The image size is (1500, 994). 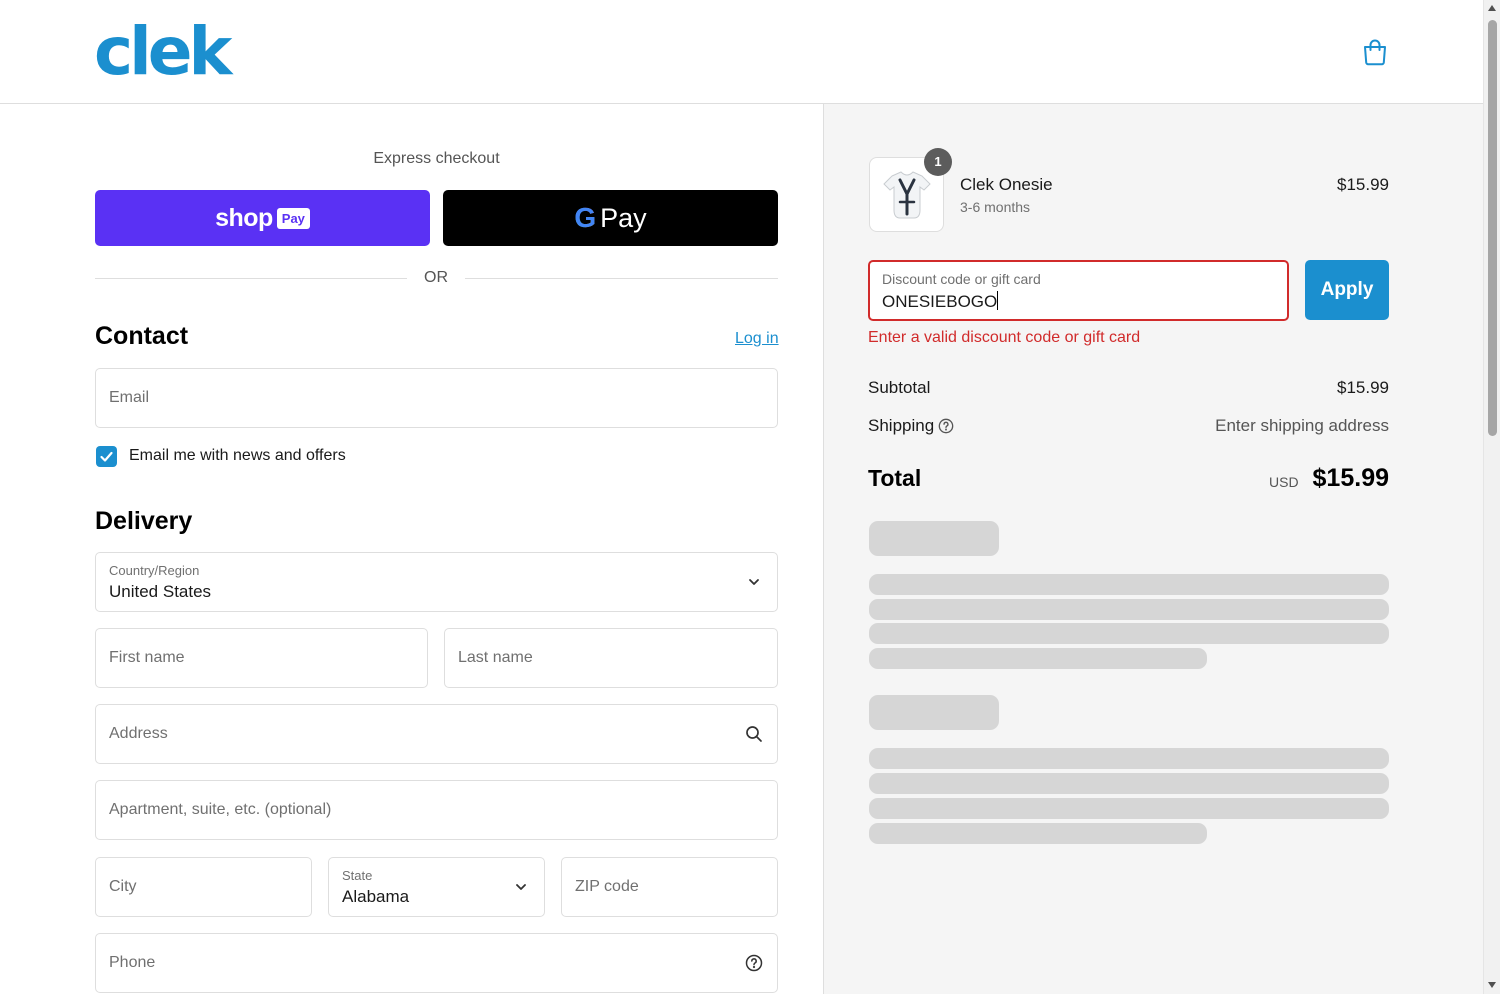 I want to click on country-label: Country/Region, so click(x=154, y=570).